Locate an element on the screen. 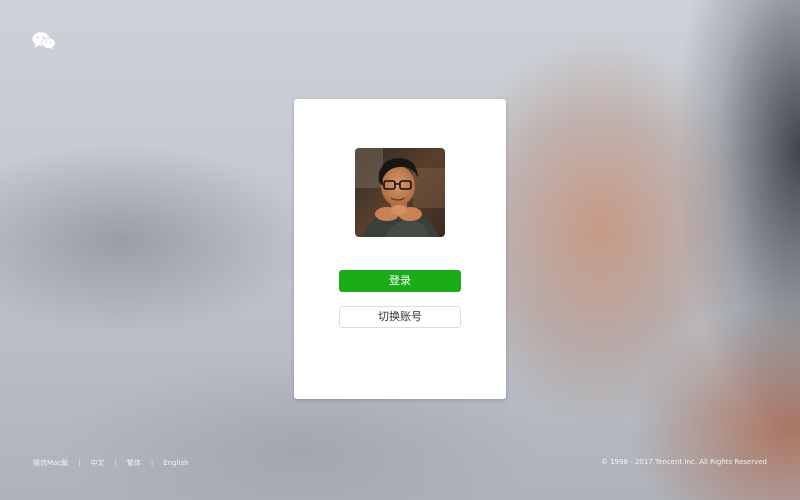 The height and width of the screenshot is (500, 800). mac-version-link: 微信Mac版 is located at coordinates (50, 463).